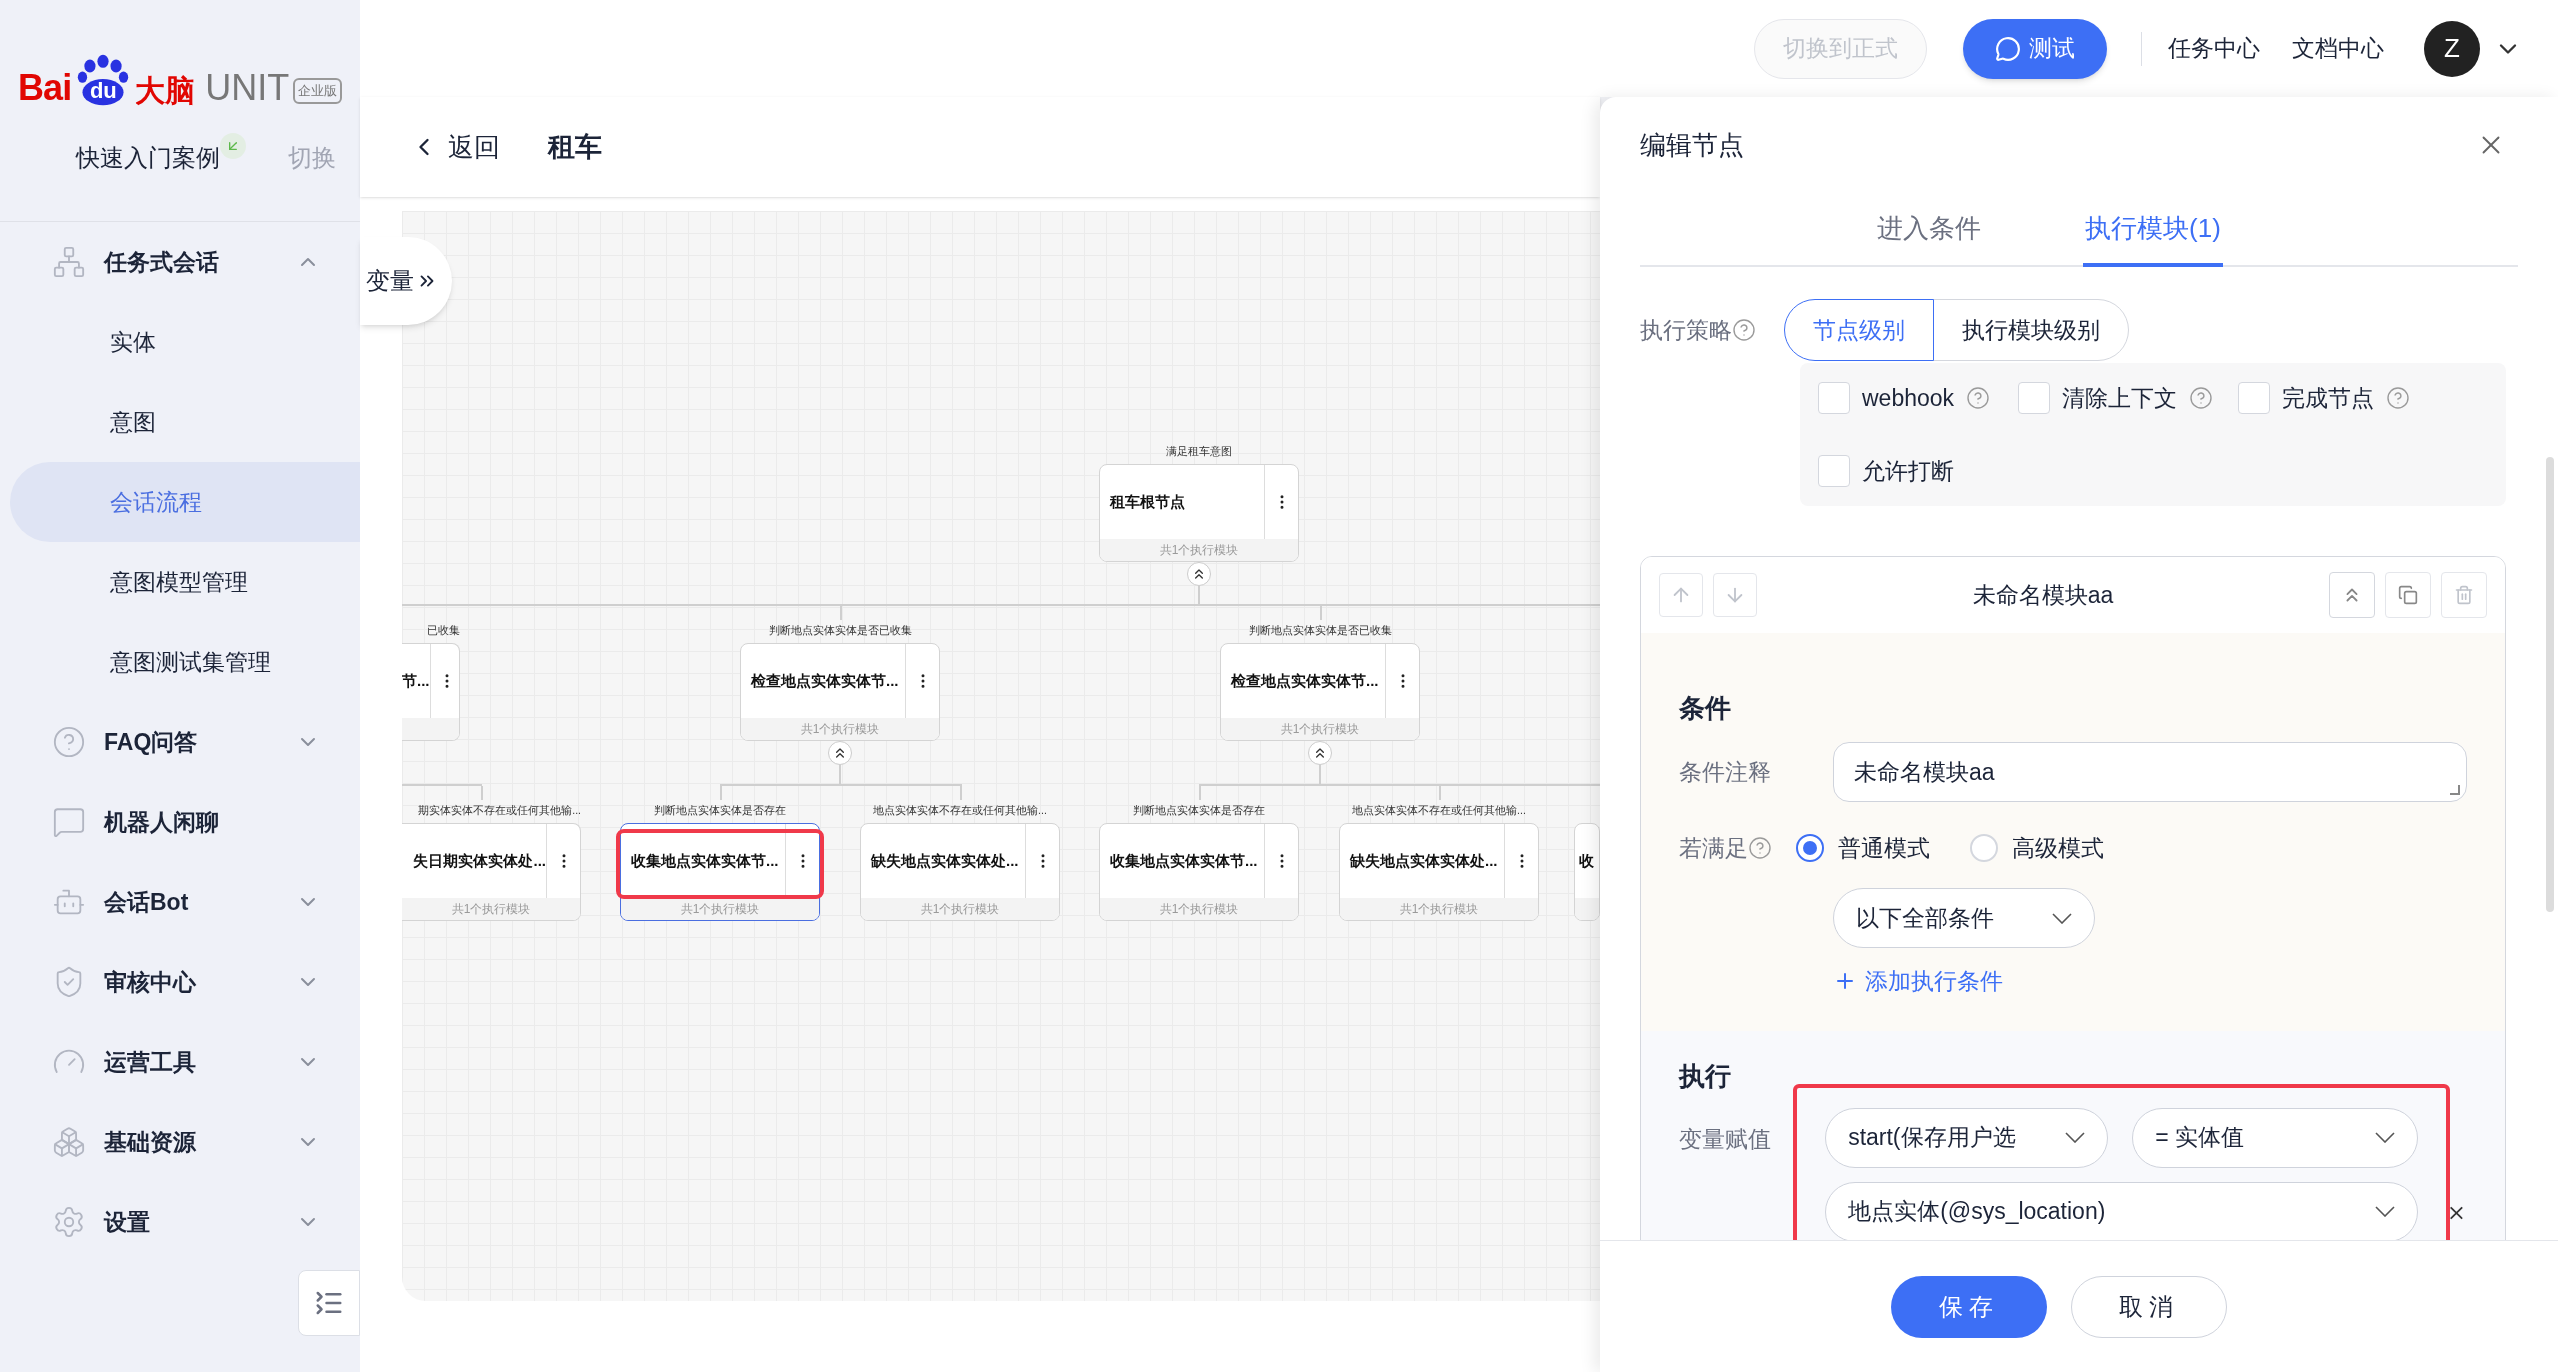 The width and height of the screenshot is (2558, 1372). What do you see at coordinates (185, 662) in the screenshot?
I see `nav-item: 意图测试集管理` at bounding box center [185, 662].